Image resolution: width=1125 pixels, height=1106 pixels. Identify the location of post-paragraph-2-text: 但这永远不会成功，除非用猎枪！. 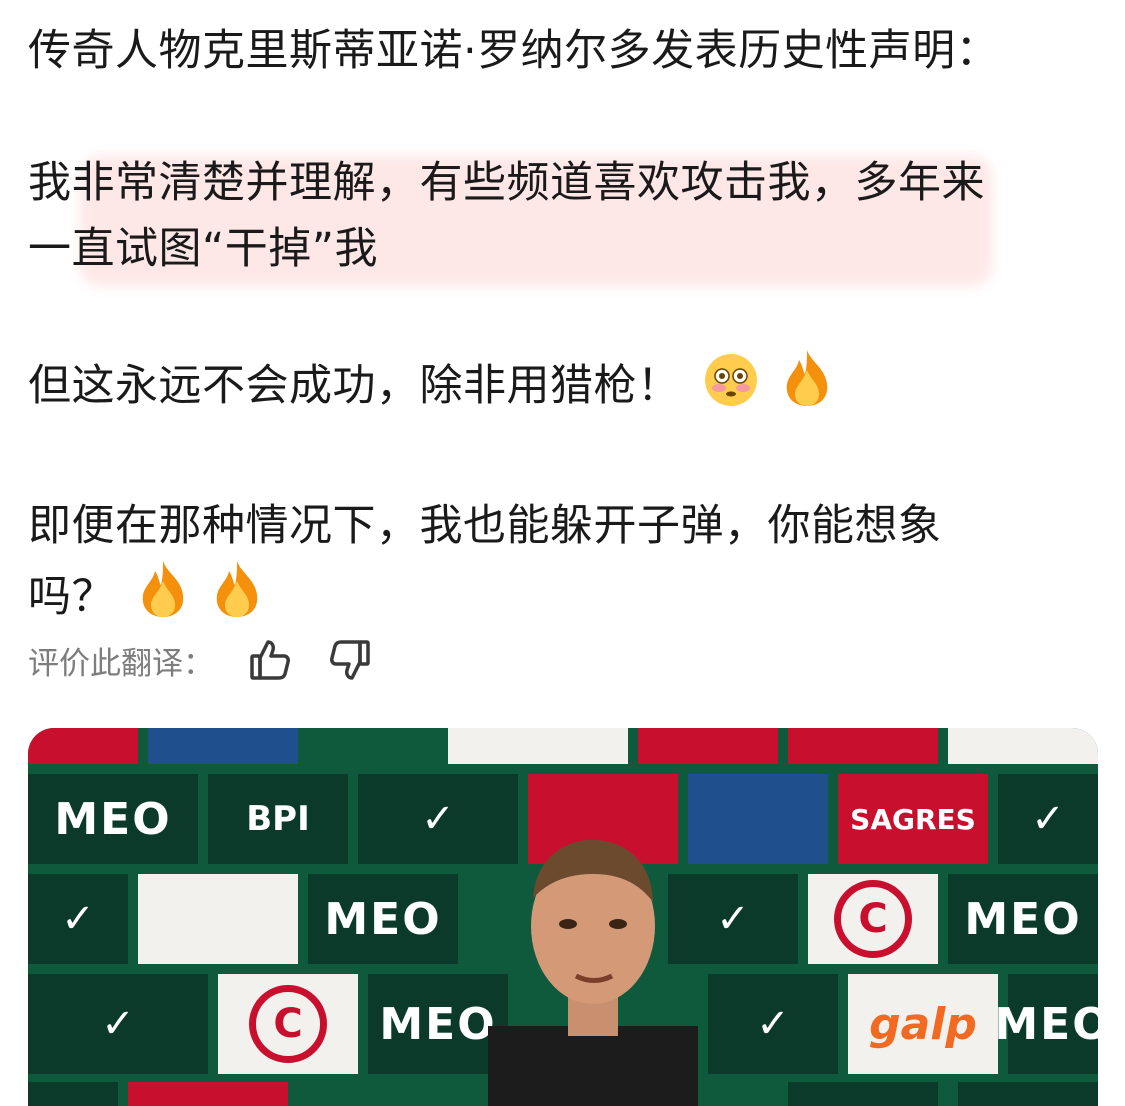
(354, 386).